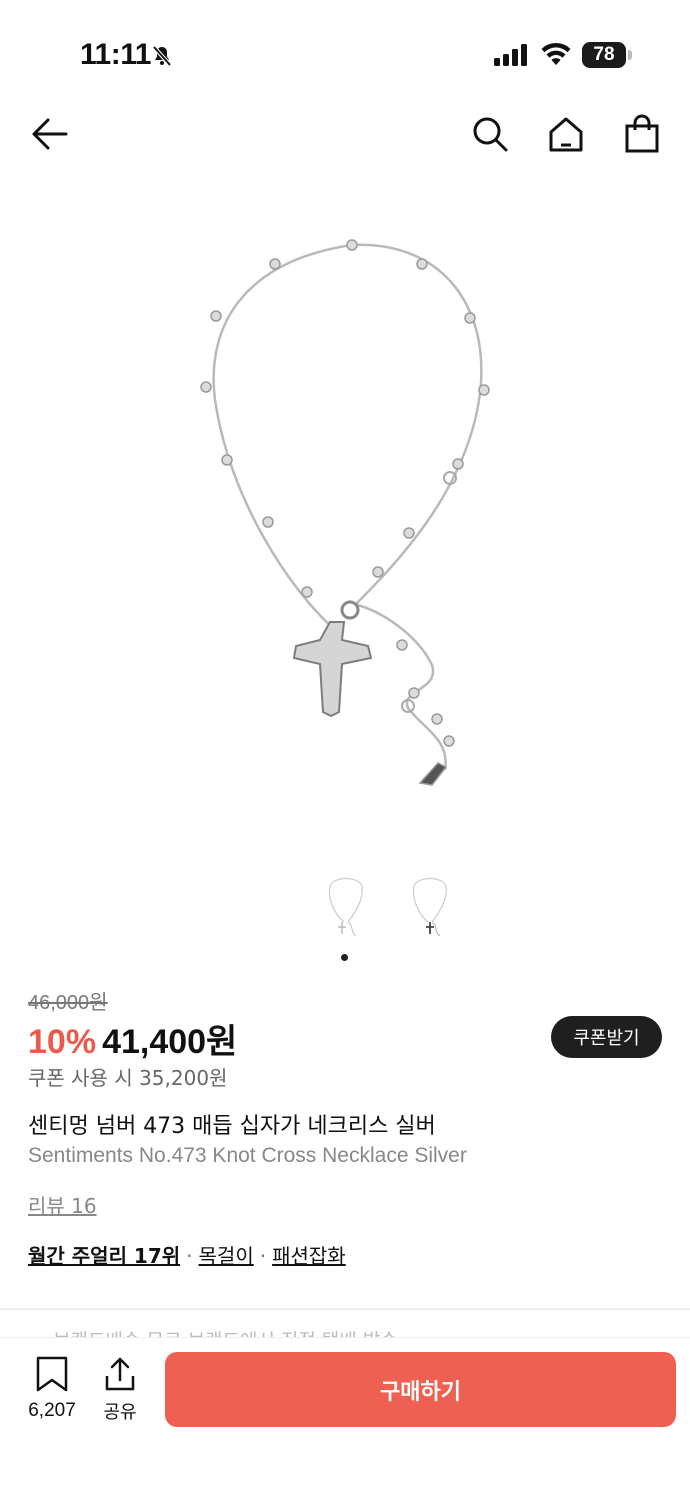 This screenshot has width=690, height=1500. What do you see at coordinates (170, 1042) in the screenshot?
I see `sale-price: 41,400원` at bounding box center [170, 1042].